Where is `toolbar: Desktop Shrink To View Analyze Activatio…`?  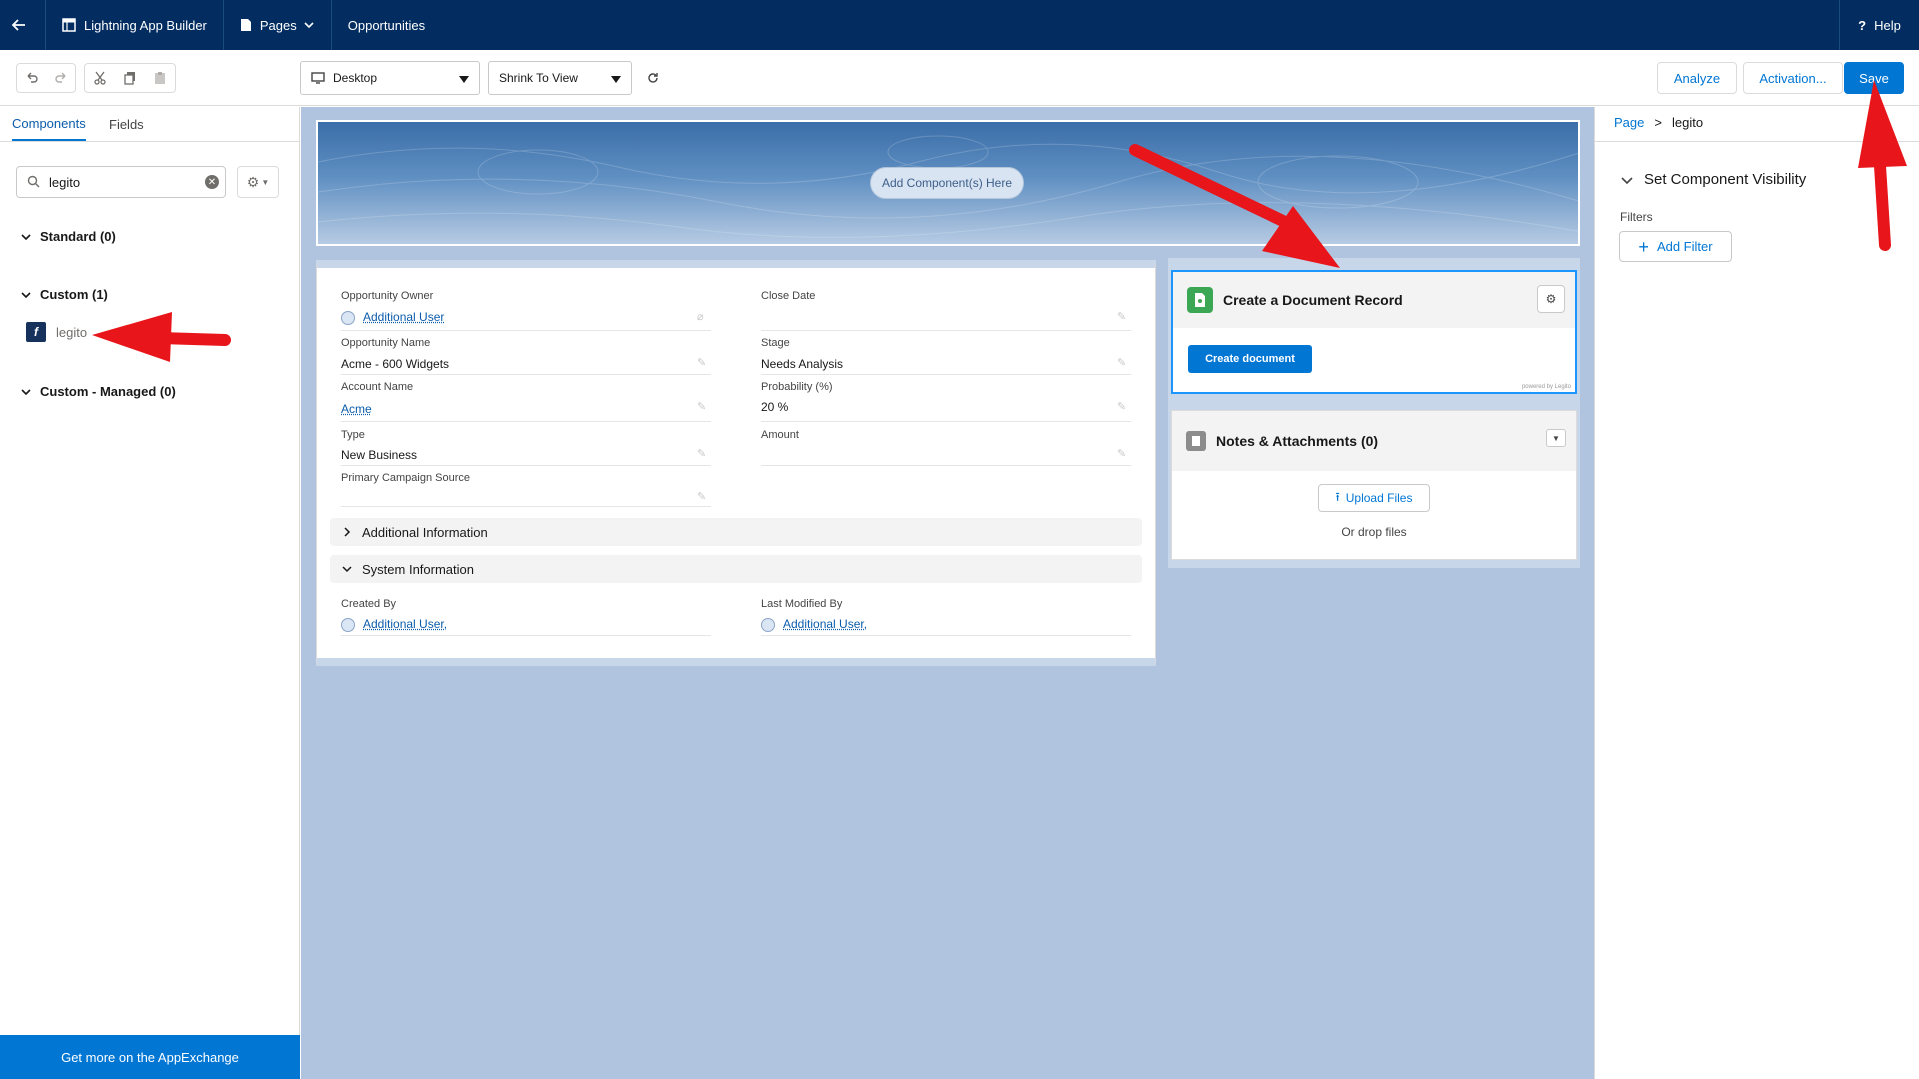
toolbar: Desktop Shrink To View Analyze Activatio… is located at coordinates (959, 78).